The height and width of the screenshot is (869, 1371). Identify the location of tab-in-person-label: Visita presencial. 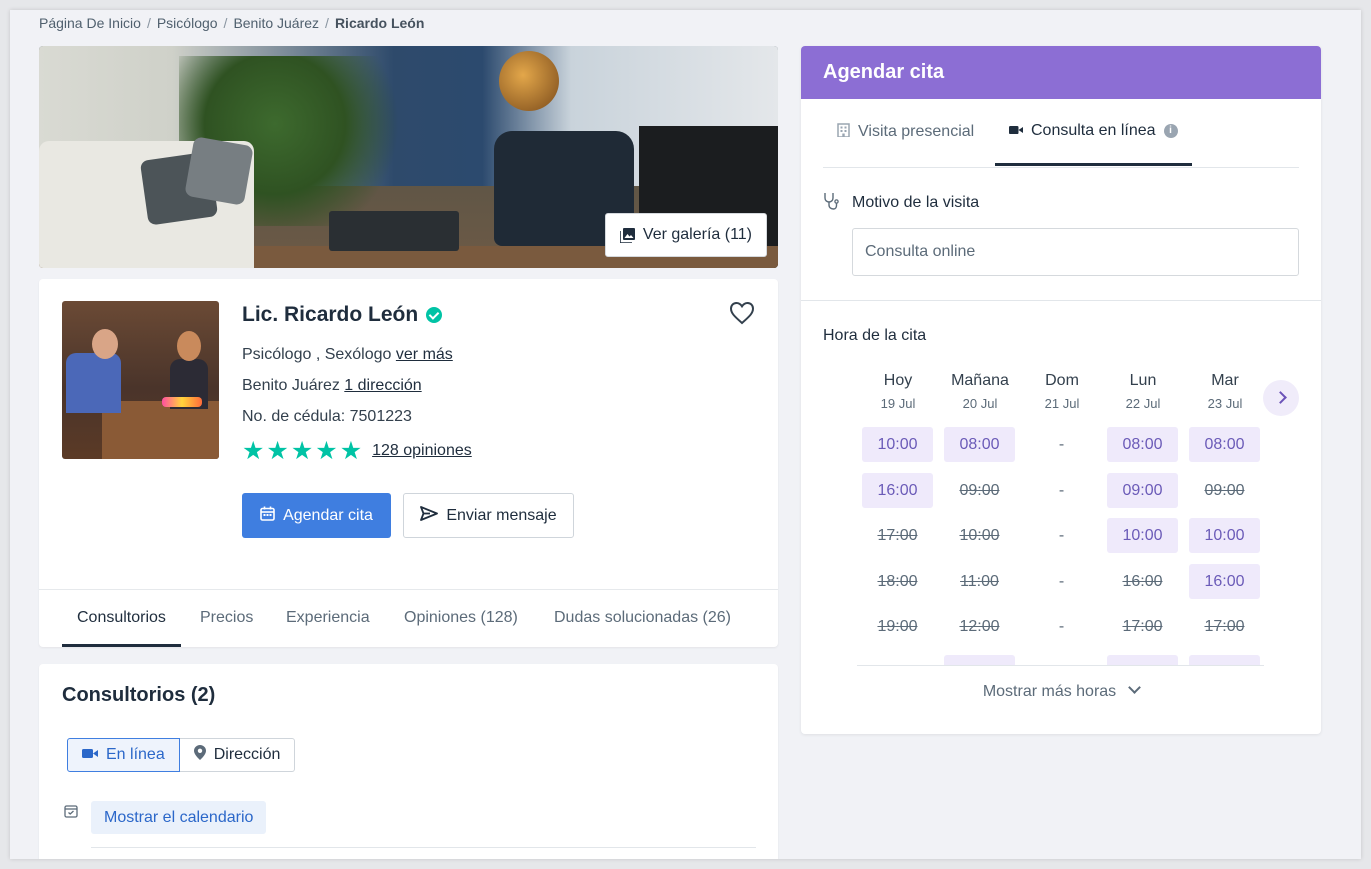
(916, 131).